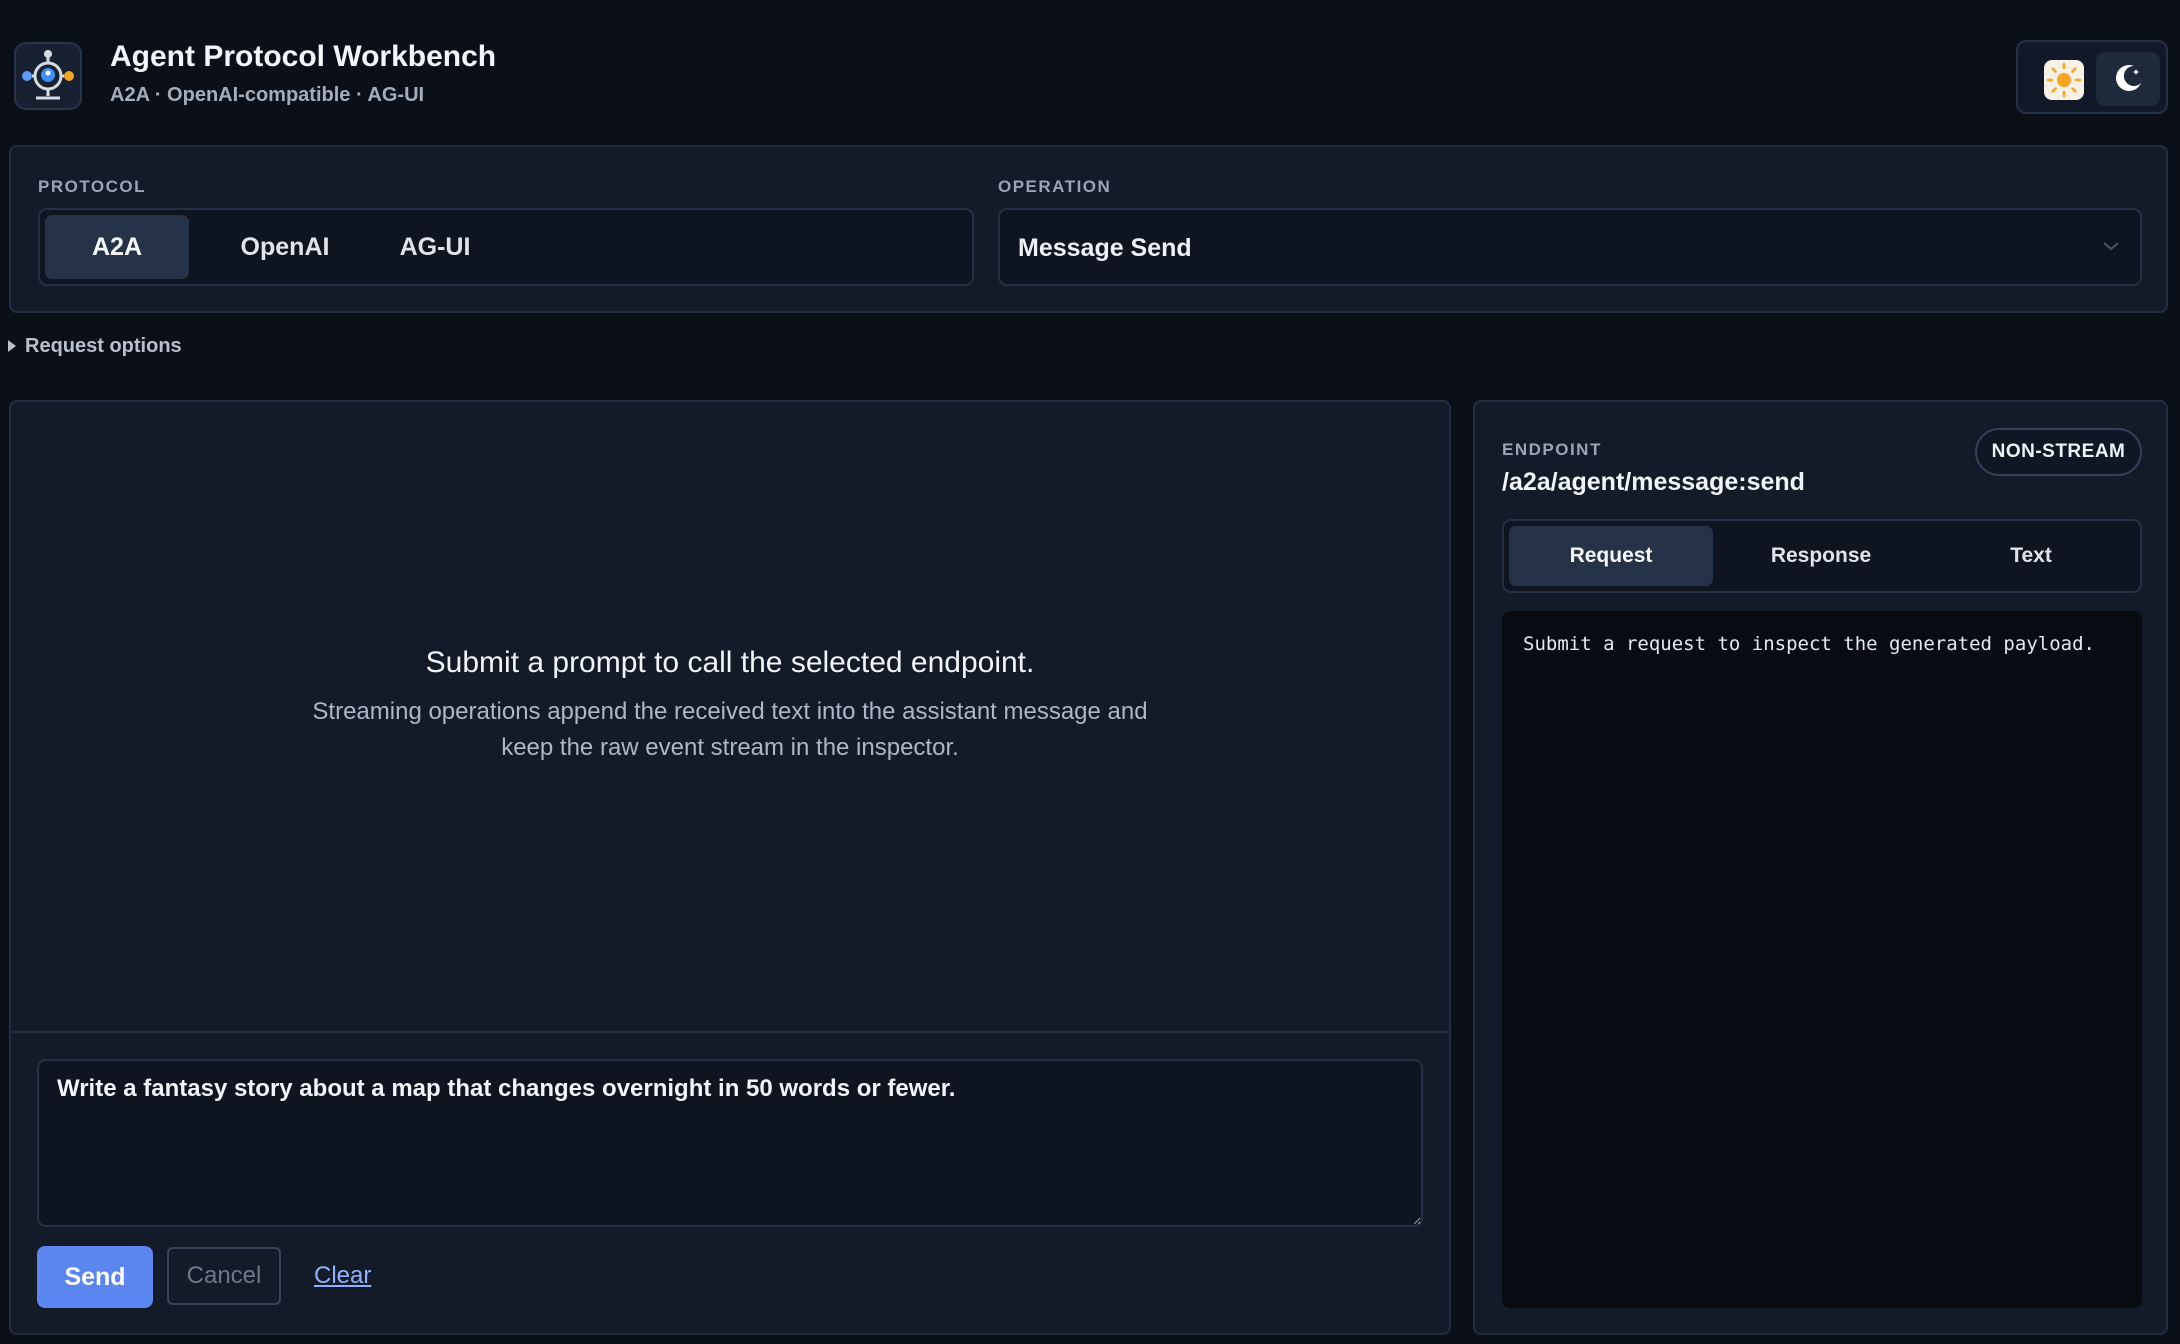 This screenshot has height=1344, width=2180. Describe the element at coordinates (285, 247) in the screenshot. I see `protocol-option-openai: OpenAI` at that location.